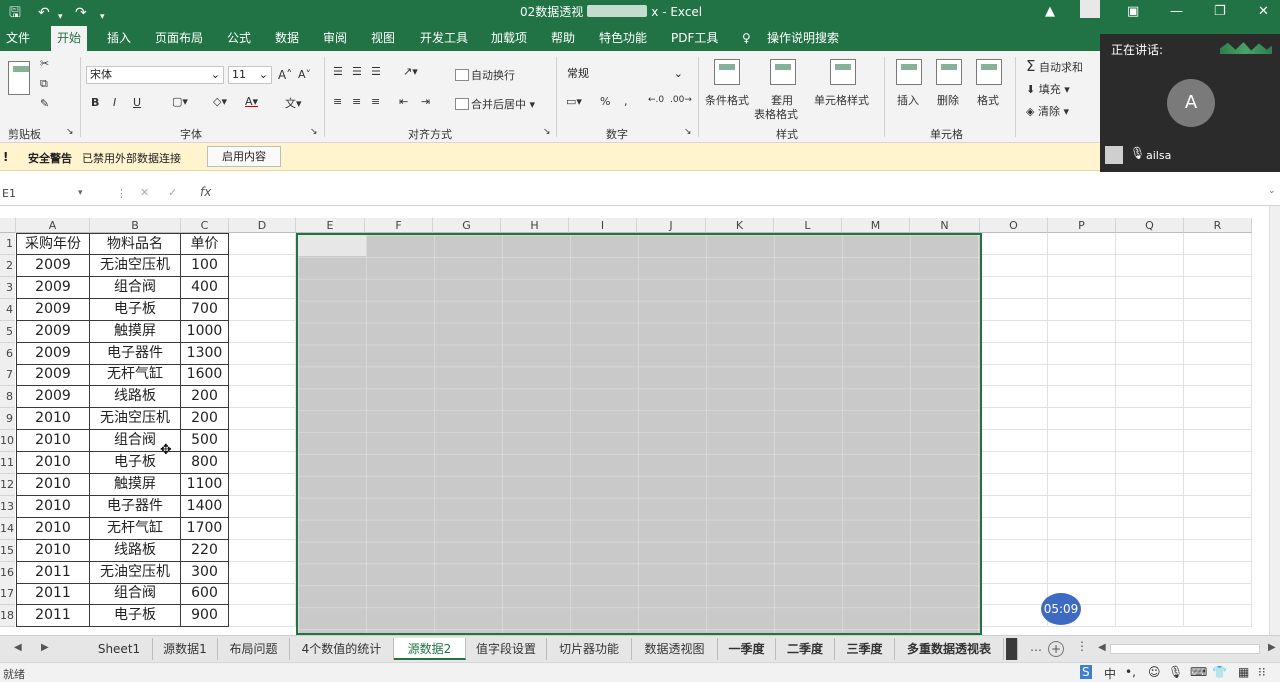 The image size is (1280, 682). What do you see at coordinates (808, 225) in the screenshot?
I see `column-header-l: L` at bounding box center [808, 225].